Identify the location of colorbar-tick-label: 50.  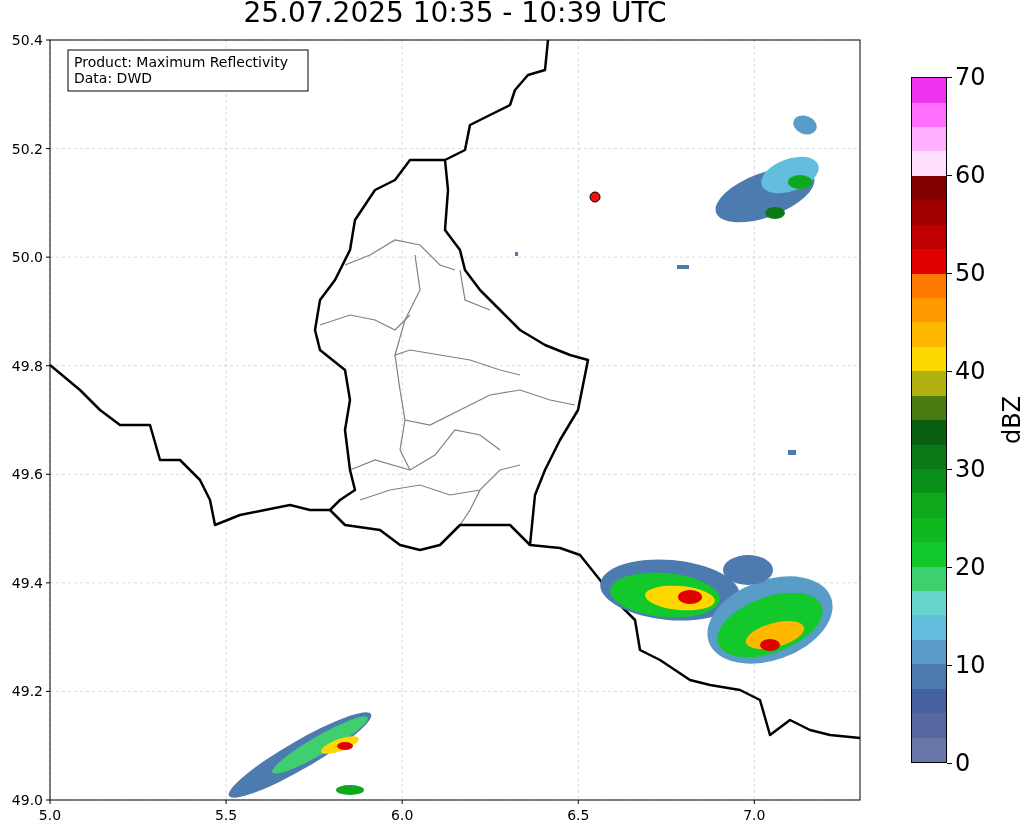
(970, 273).